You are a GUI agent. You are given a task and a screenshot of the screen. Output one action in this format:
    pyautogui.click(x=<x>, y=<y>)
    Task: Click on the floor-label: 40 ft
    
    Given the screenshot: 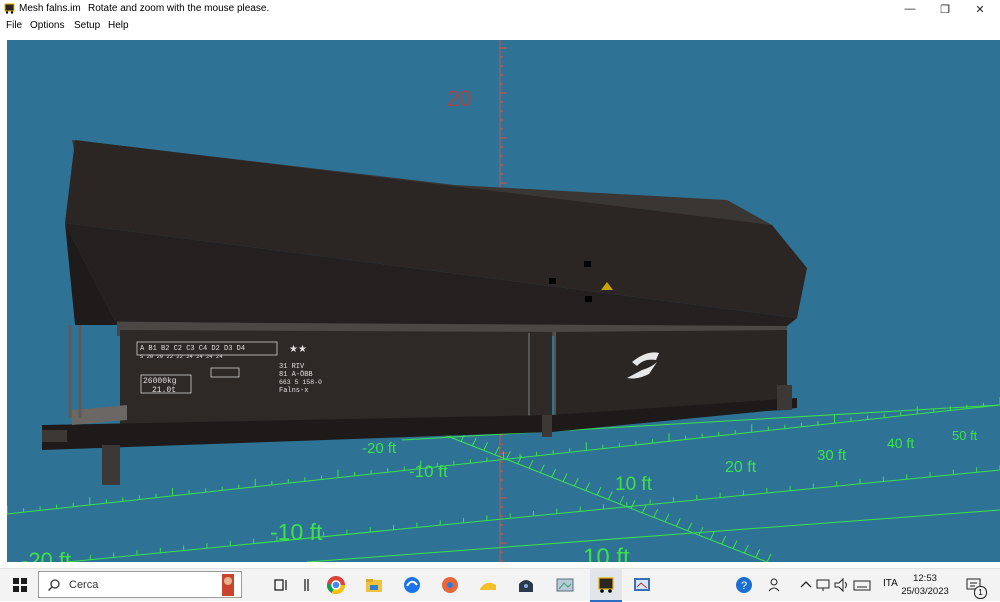 What is the action you would take?
    pyautogui.click(x=900, y=443)
    